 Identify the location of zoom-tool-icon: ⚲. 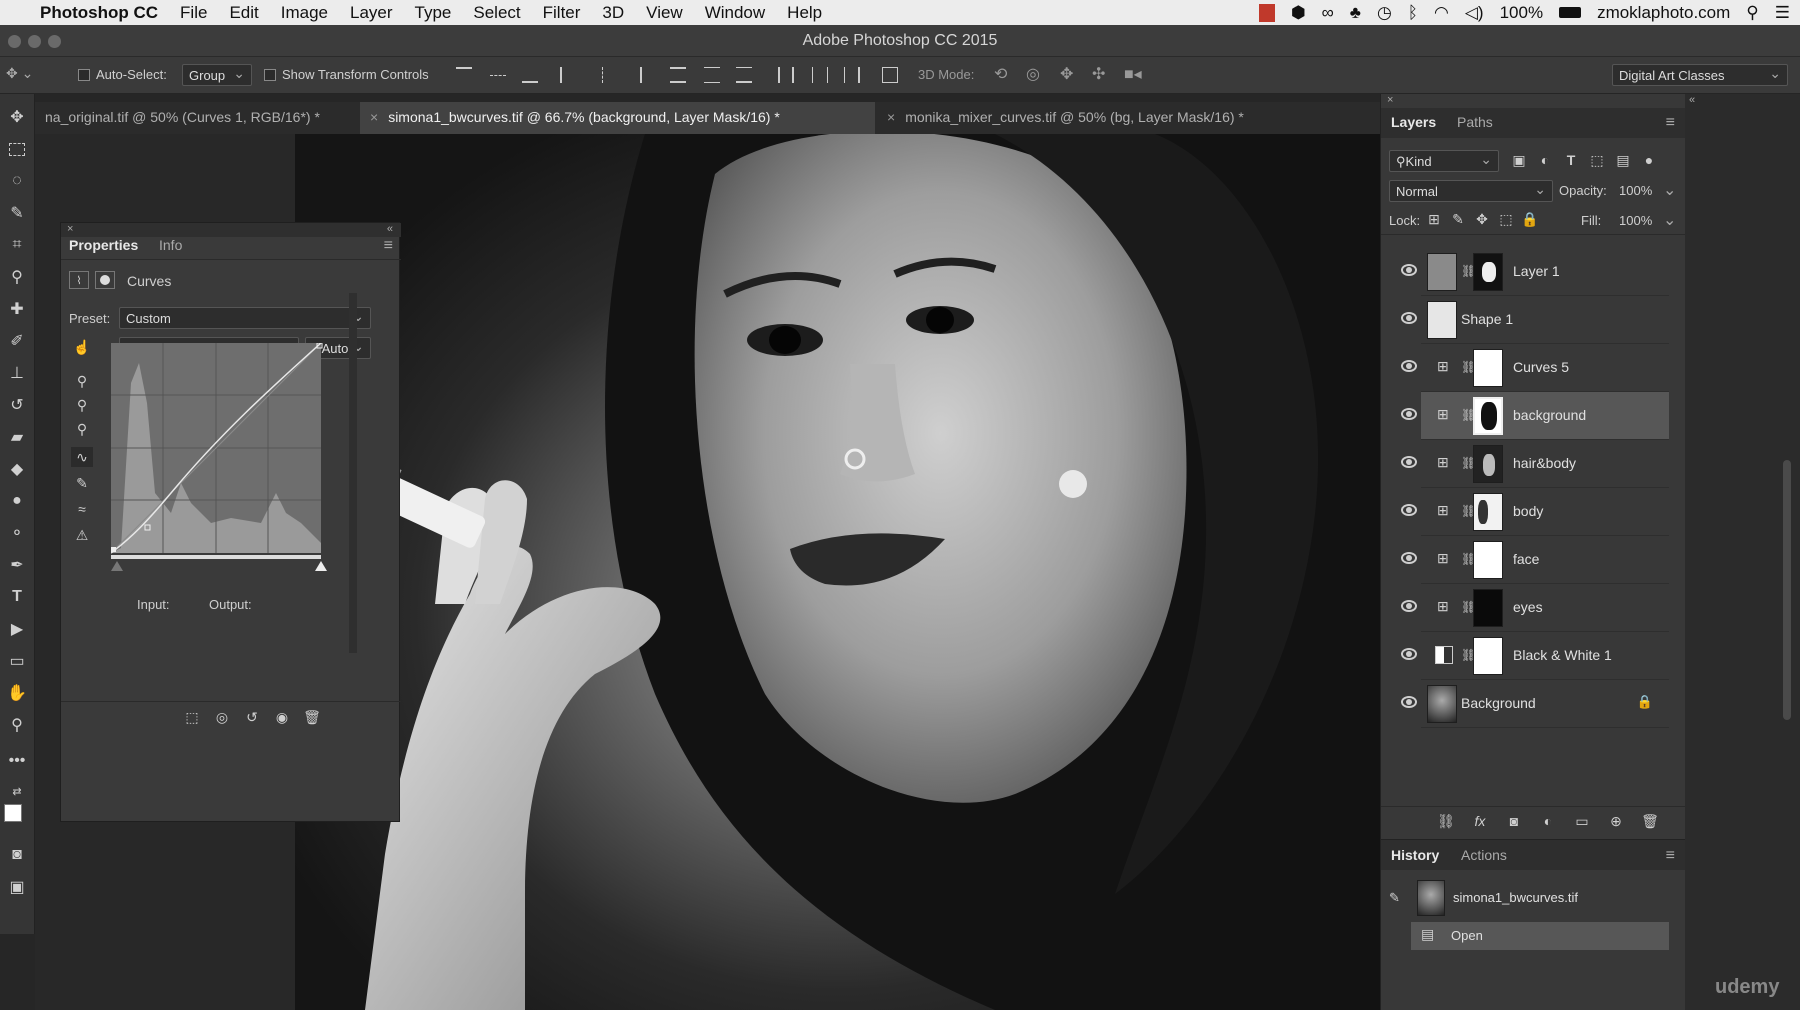
(17, 725).